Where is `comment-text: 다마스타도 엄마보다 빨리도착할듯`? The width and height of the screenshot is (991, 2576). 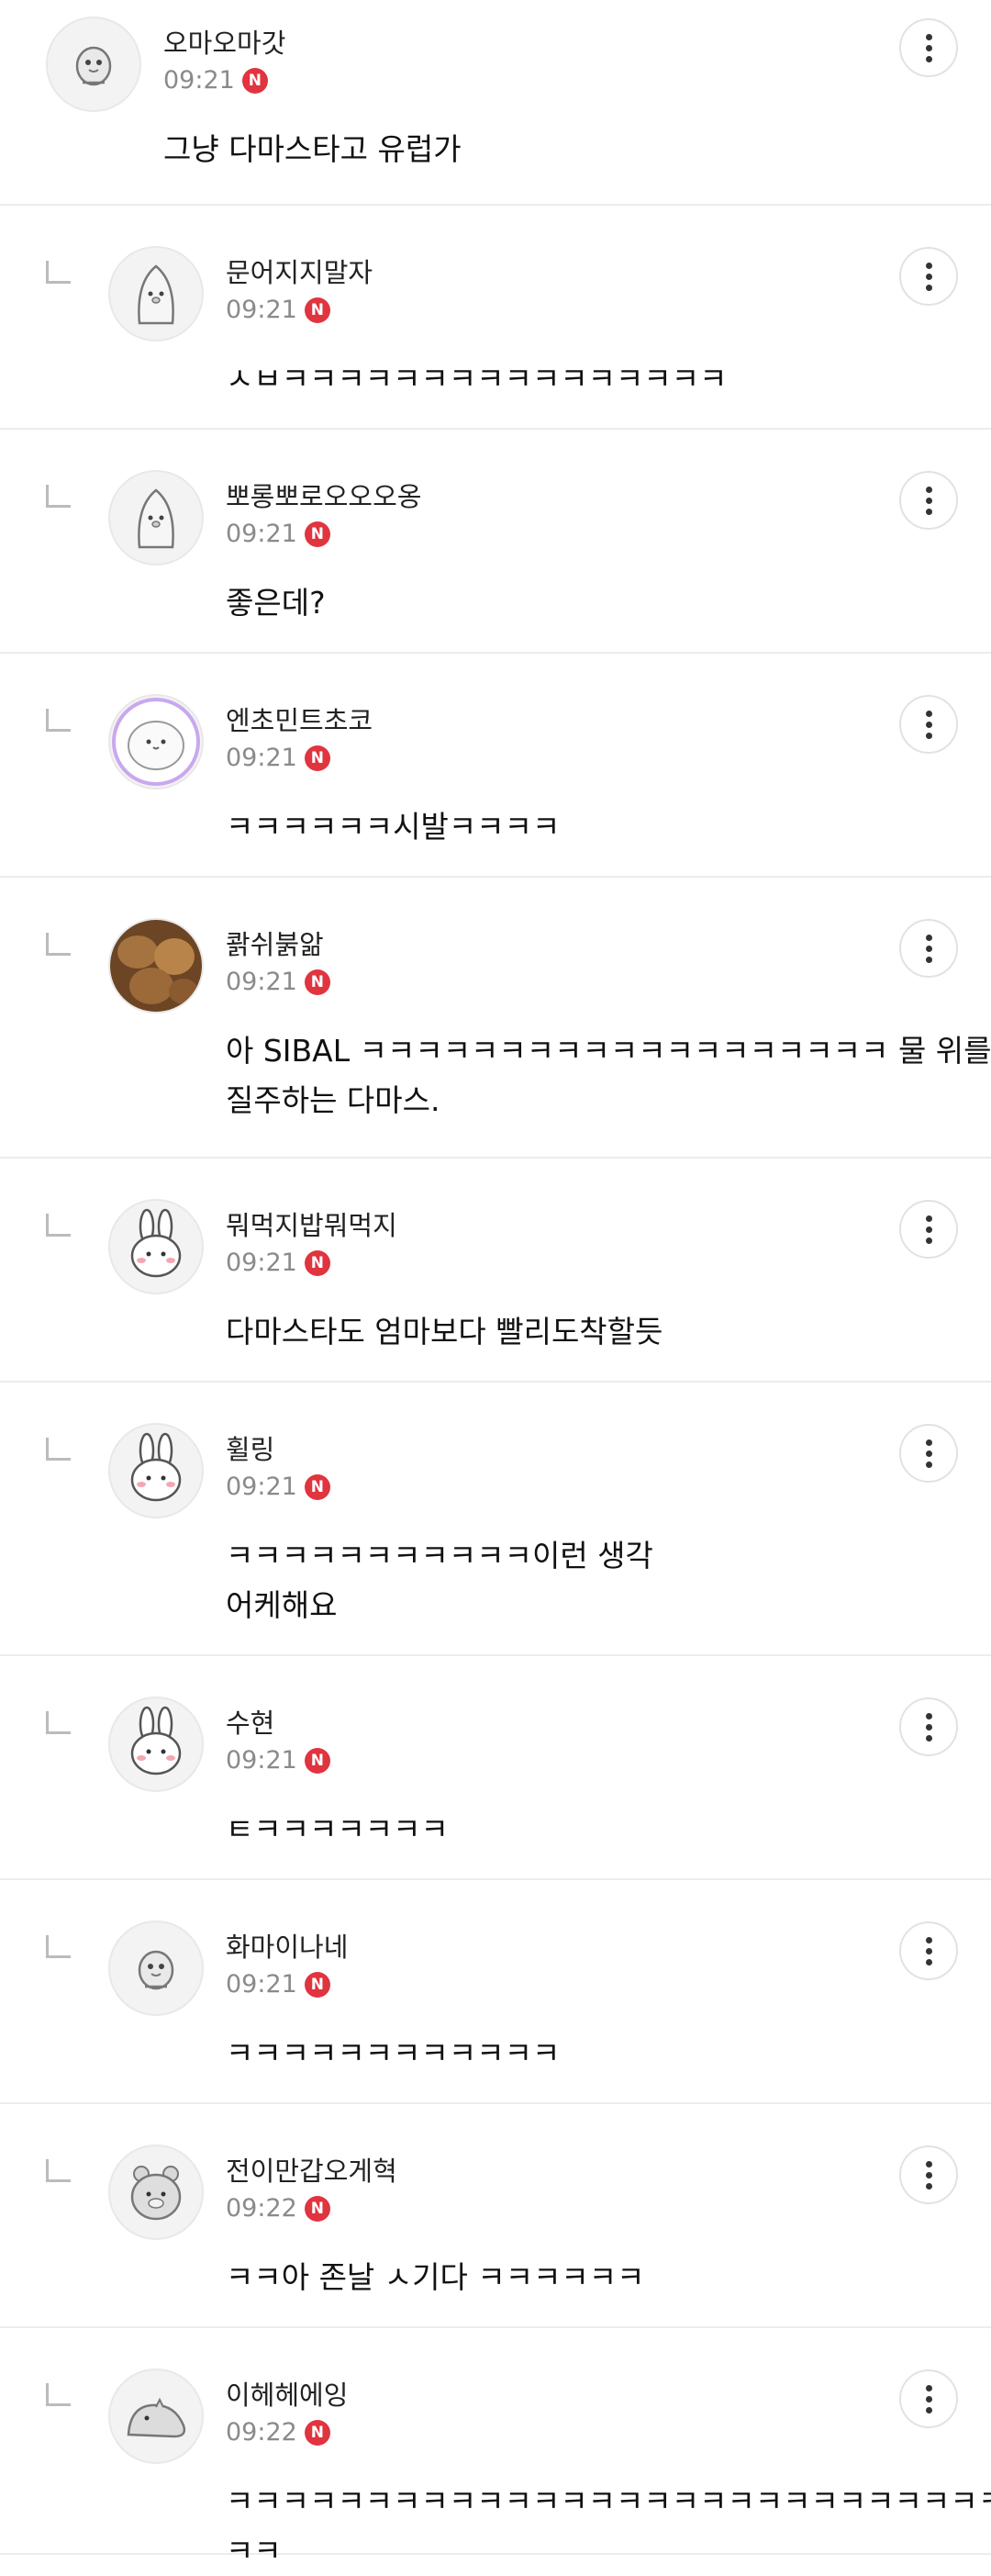
comment-text: 다마스타도 엄마보다 빨리도착할듯 is located at coordinates (444, 1332).